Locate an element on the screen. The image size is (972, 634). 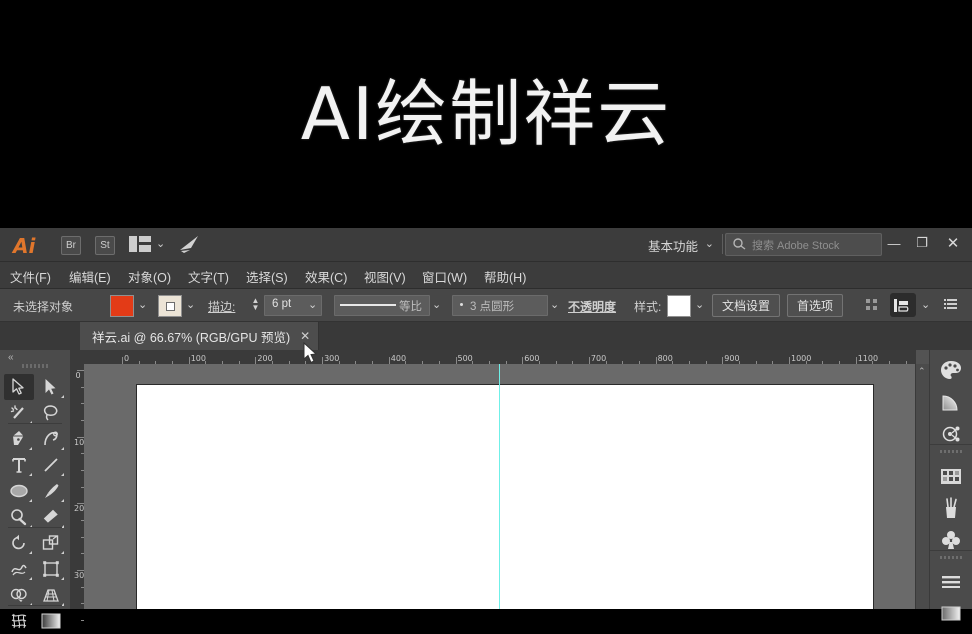
fill-color-swatch is located at coordinates (122, 306).